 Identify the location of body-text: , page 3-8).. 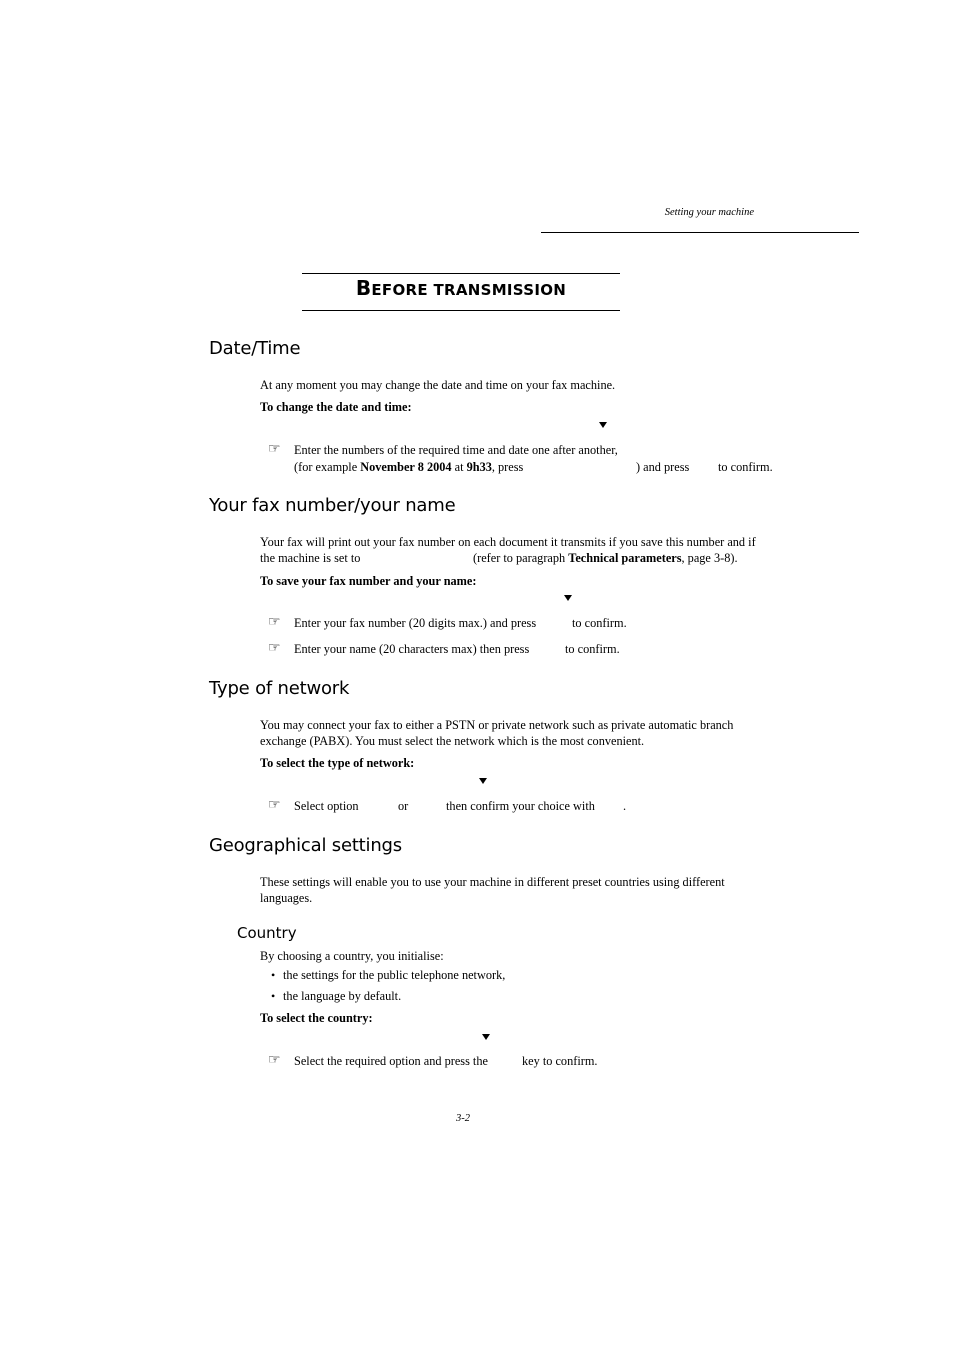
(709, 558).